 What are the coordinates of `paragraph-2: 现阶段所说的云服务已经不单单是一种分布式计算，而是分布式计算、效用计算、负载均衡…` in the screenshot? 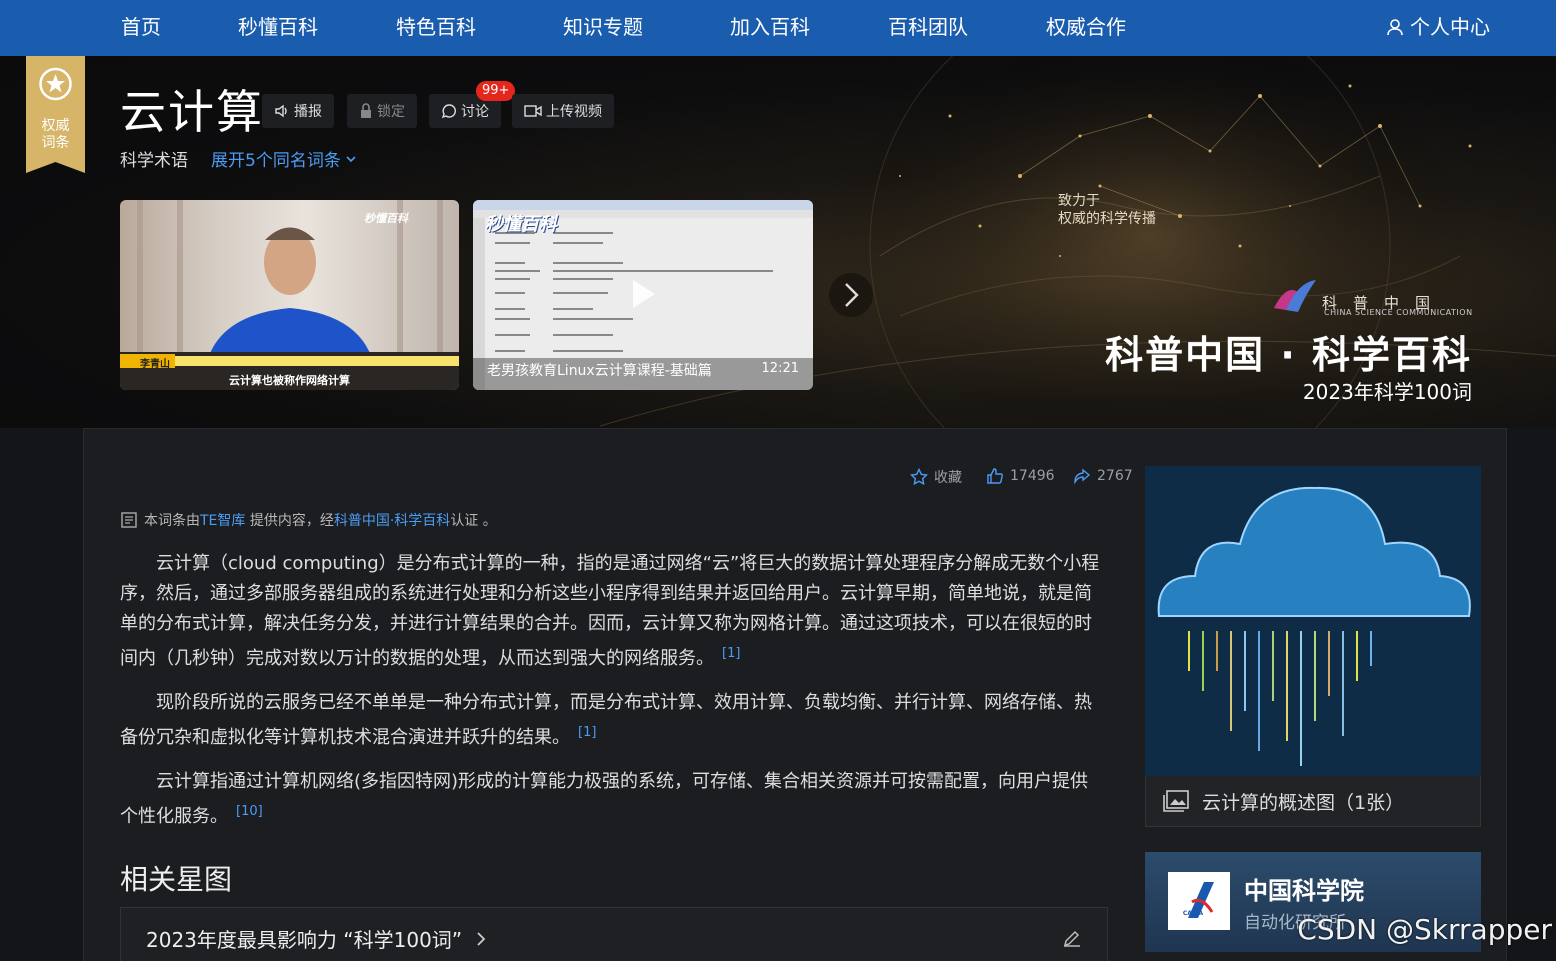 It's located at (613, 720).